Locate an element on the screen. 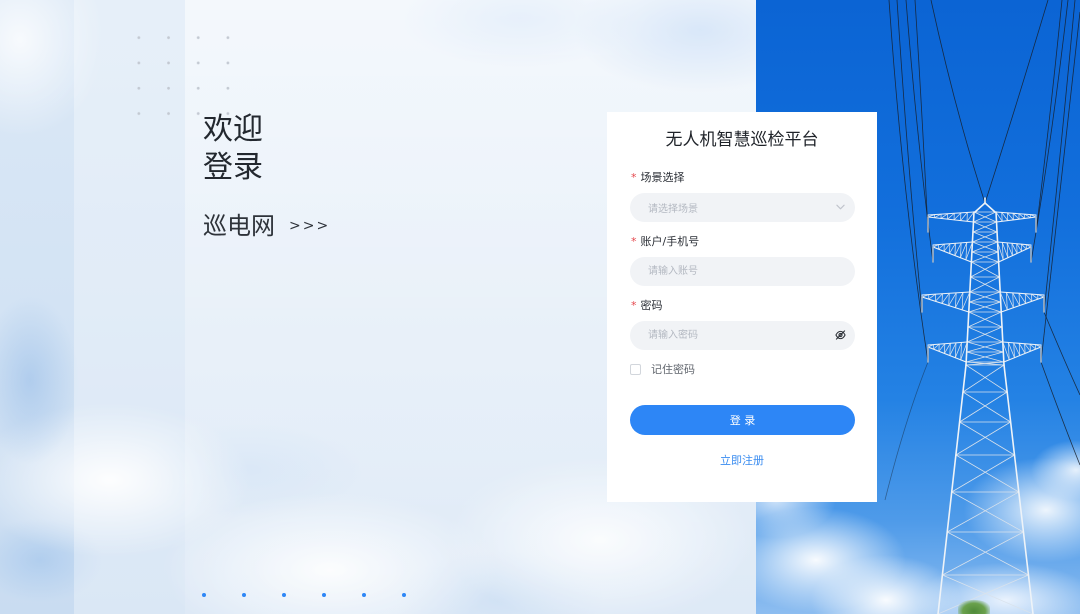  password-label-text: 密码 is located at coordinates (651, 305).